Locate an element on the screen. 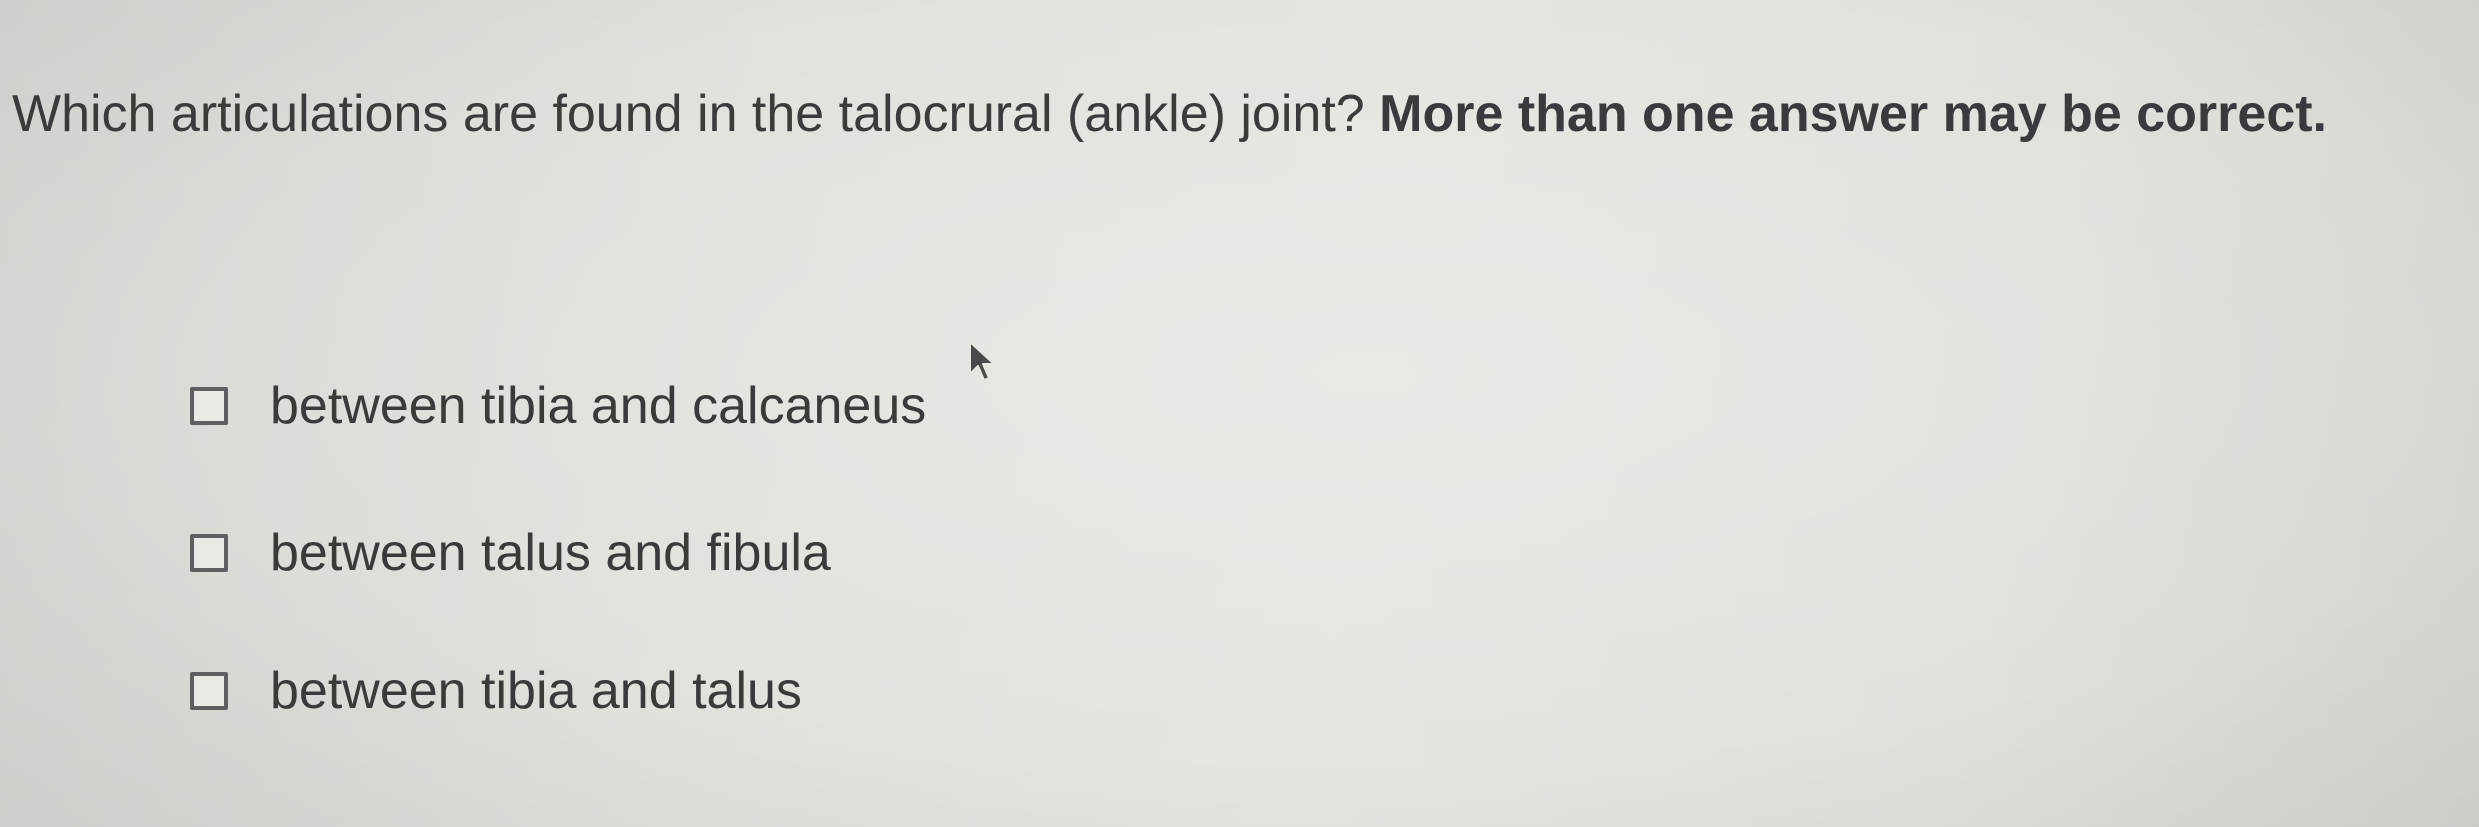 Image resolution: width=2479 pixels, height=827 pixels. answer-option: between talus and fibula is located at coordinates (510, 553).